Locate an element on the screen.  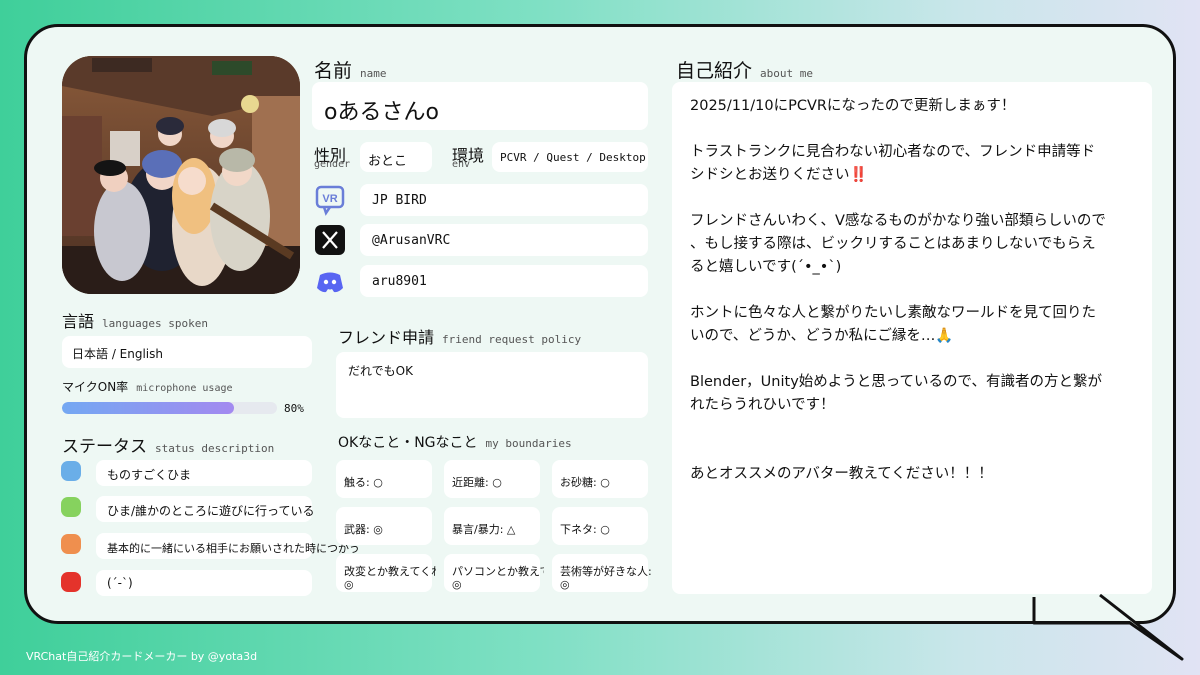
friend-heading-sub: friend request policy is located at coordinates (512, 339).